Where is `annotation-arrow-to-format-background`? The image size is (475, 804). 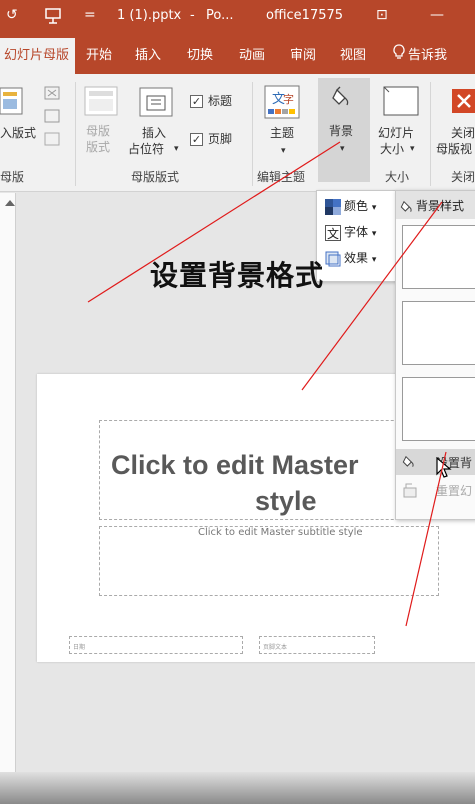 annotation-arrow-to-format-background is located at coordinates (426, 539).